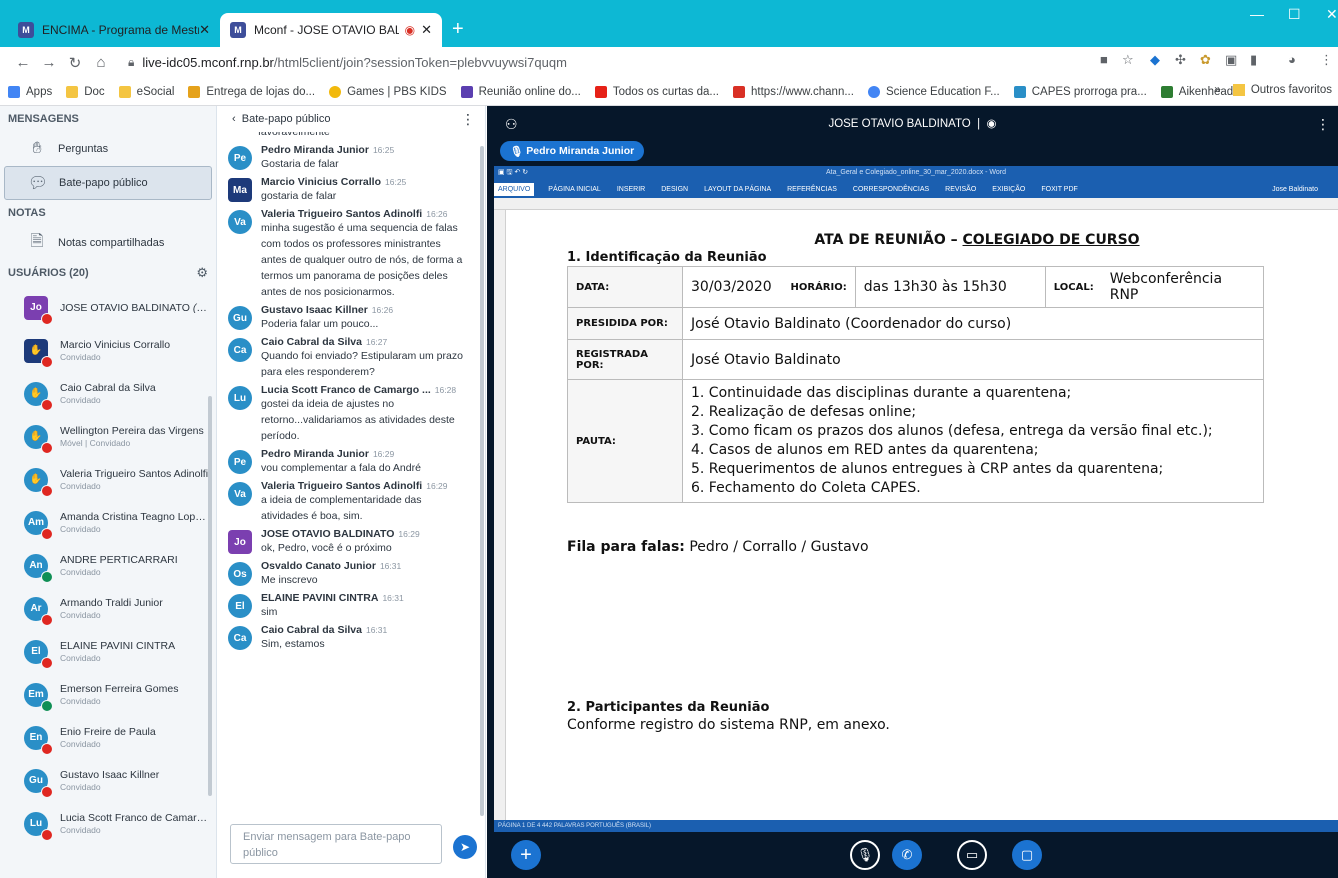  What do you see at coordinates (1073, 287) in the screenshot?
I see `local-label: LOCAL:` at bounding box center [1073, 287].